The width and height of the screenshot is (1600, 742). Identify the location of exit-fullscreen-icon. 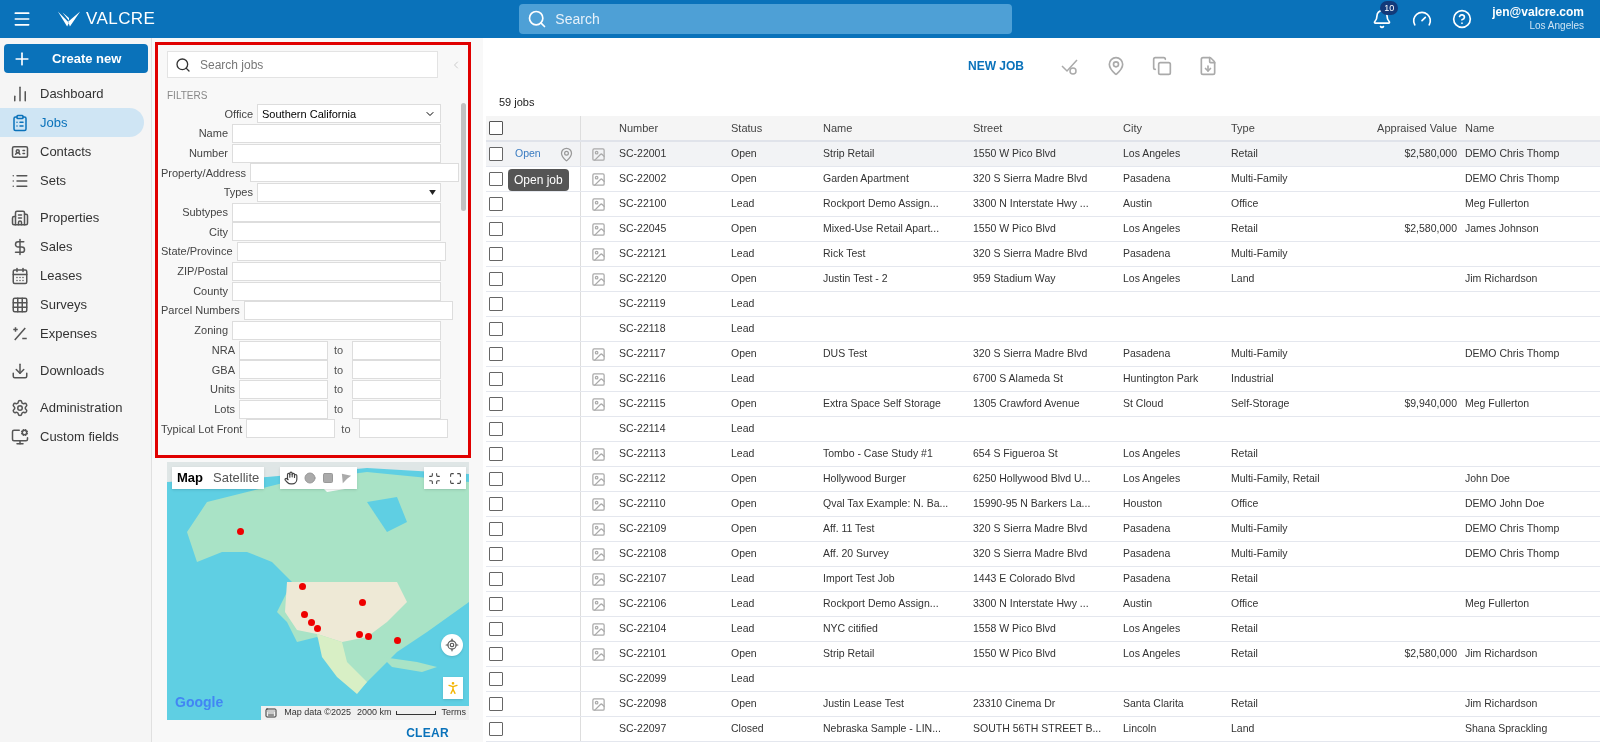
(434, 478).